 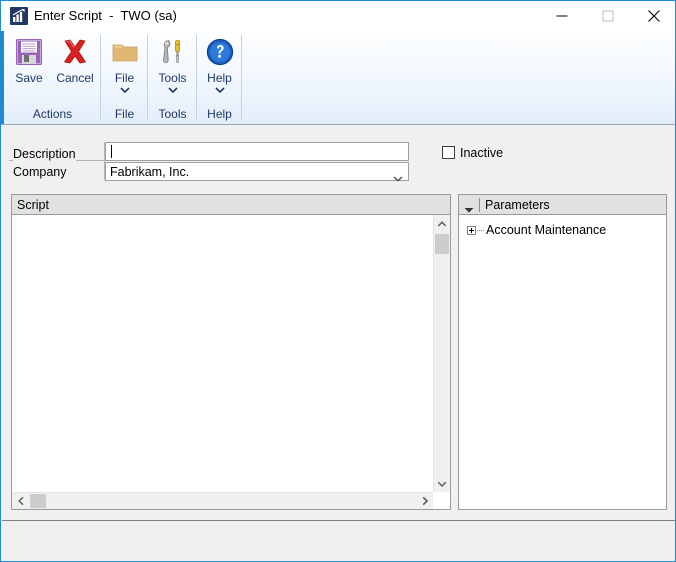 What do you see at coordinates (442, 244) in the screenshot?
I see `script-vertical-scroll-thumb` at bounding box center [442, 244].